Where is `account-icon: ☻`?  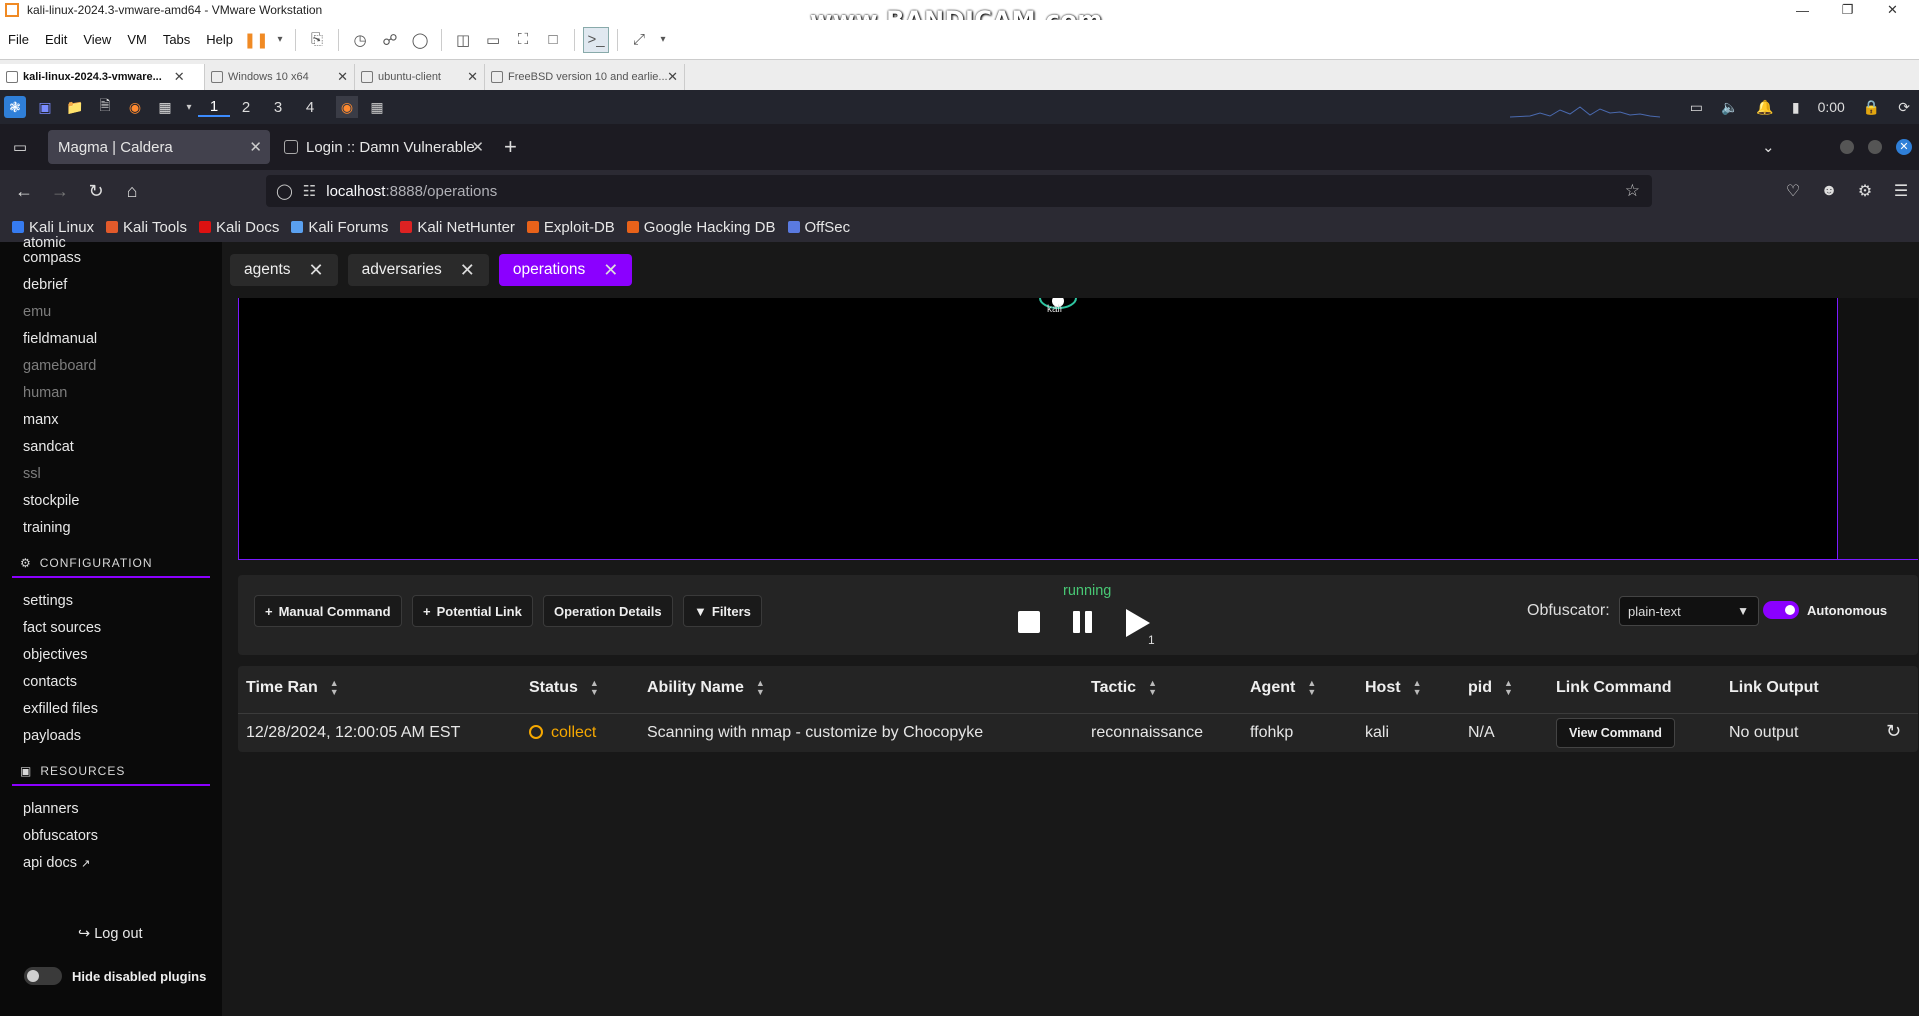
account-icon: ☻ is located at coordinates (1829, 191).